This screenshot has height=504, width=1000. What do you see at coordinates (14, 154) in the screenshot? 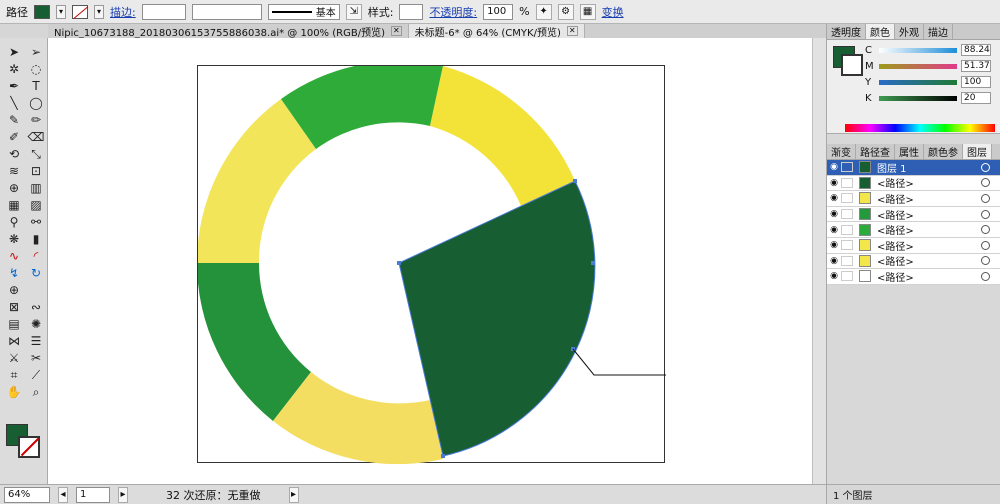
I see `rotate-tool-icon: ⟲` at bounding box center [14, 154].